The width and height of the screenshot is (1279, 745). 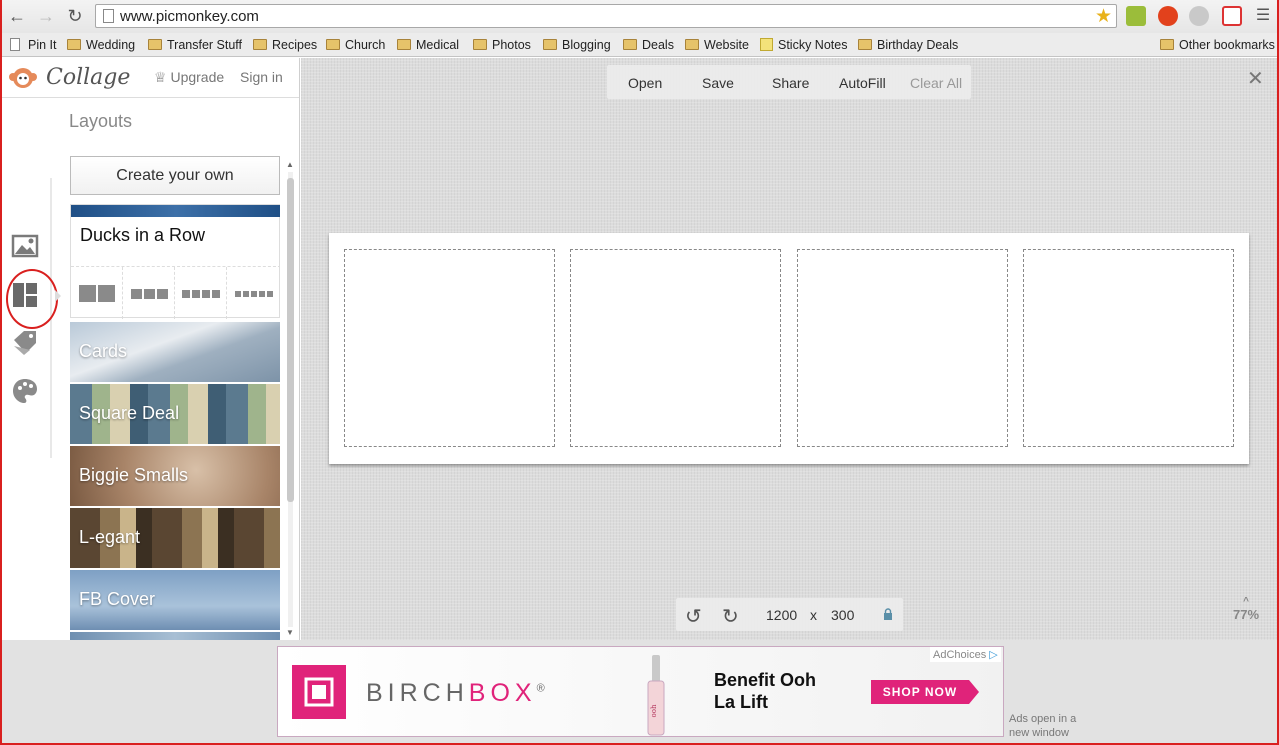 What do you see at coordinates (458, 693) in the screenshot?
I see `brand-name: BIRCHBOX®` at bounding box center [458, 693].